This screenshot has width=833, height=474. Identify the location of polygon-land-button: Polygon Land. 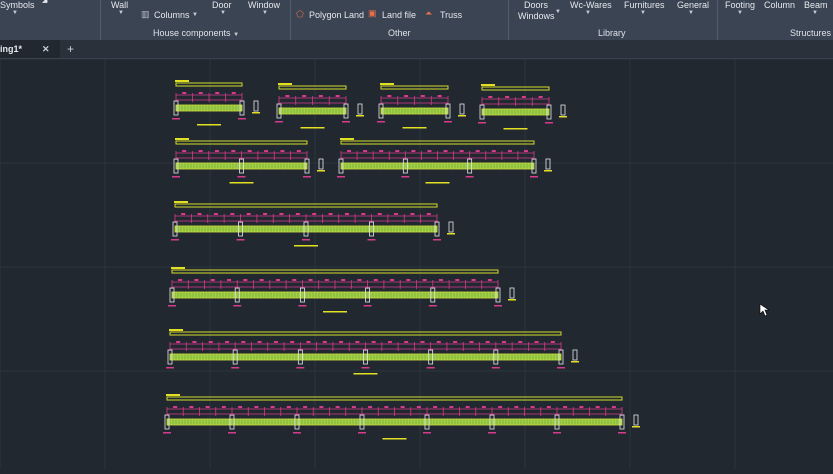
(336, 15).